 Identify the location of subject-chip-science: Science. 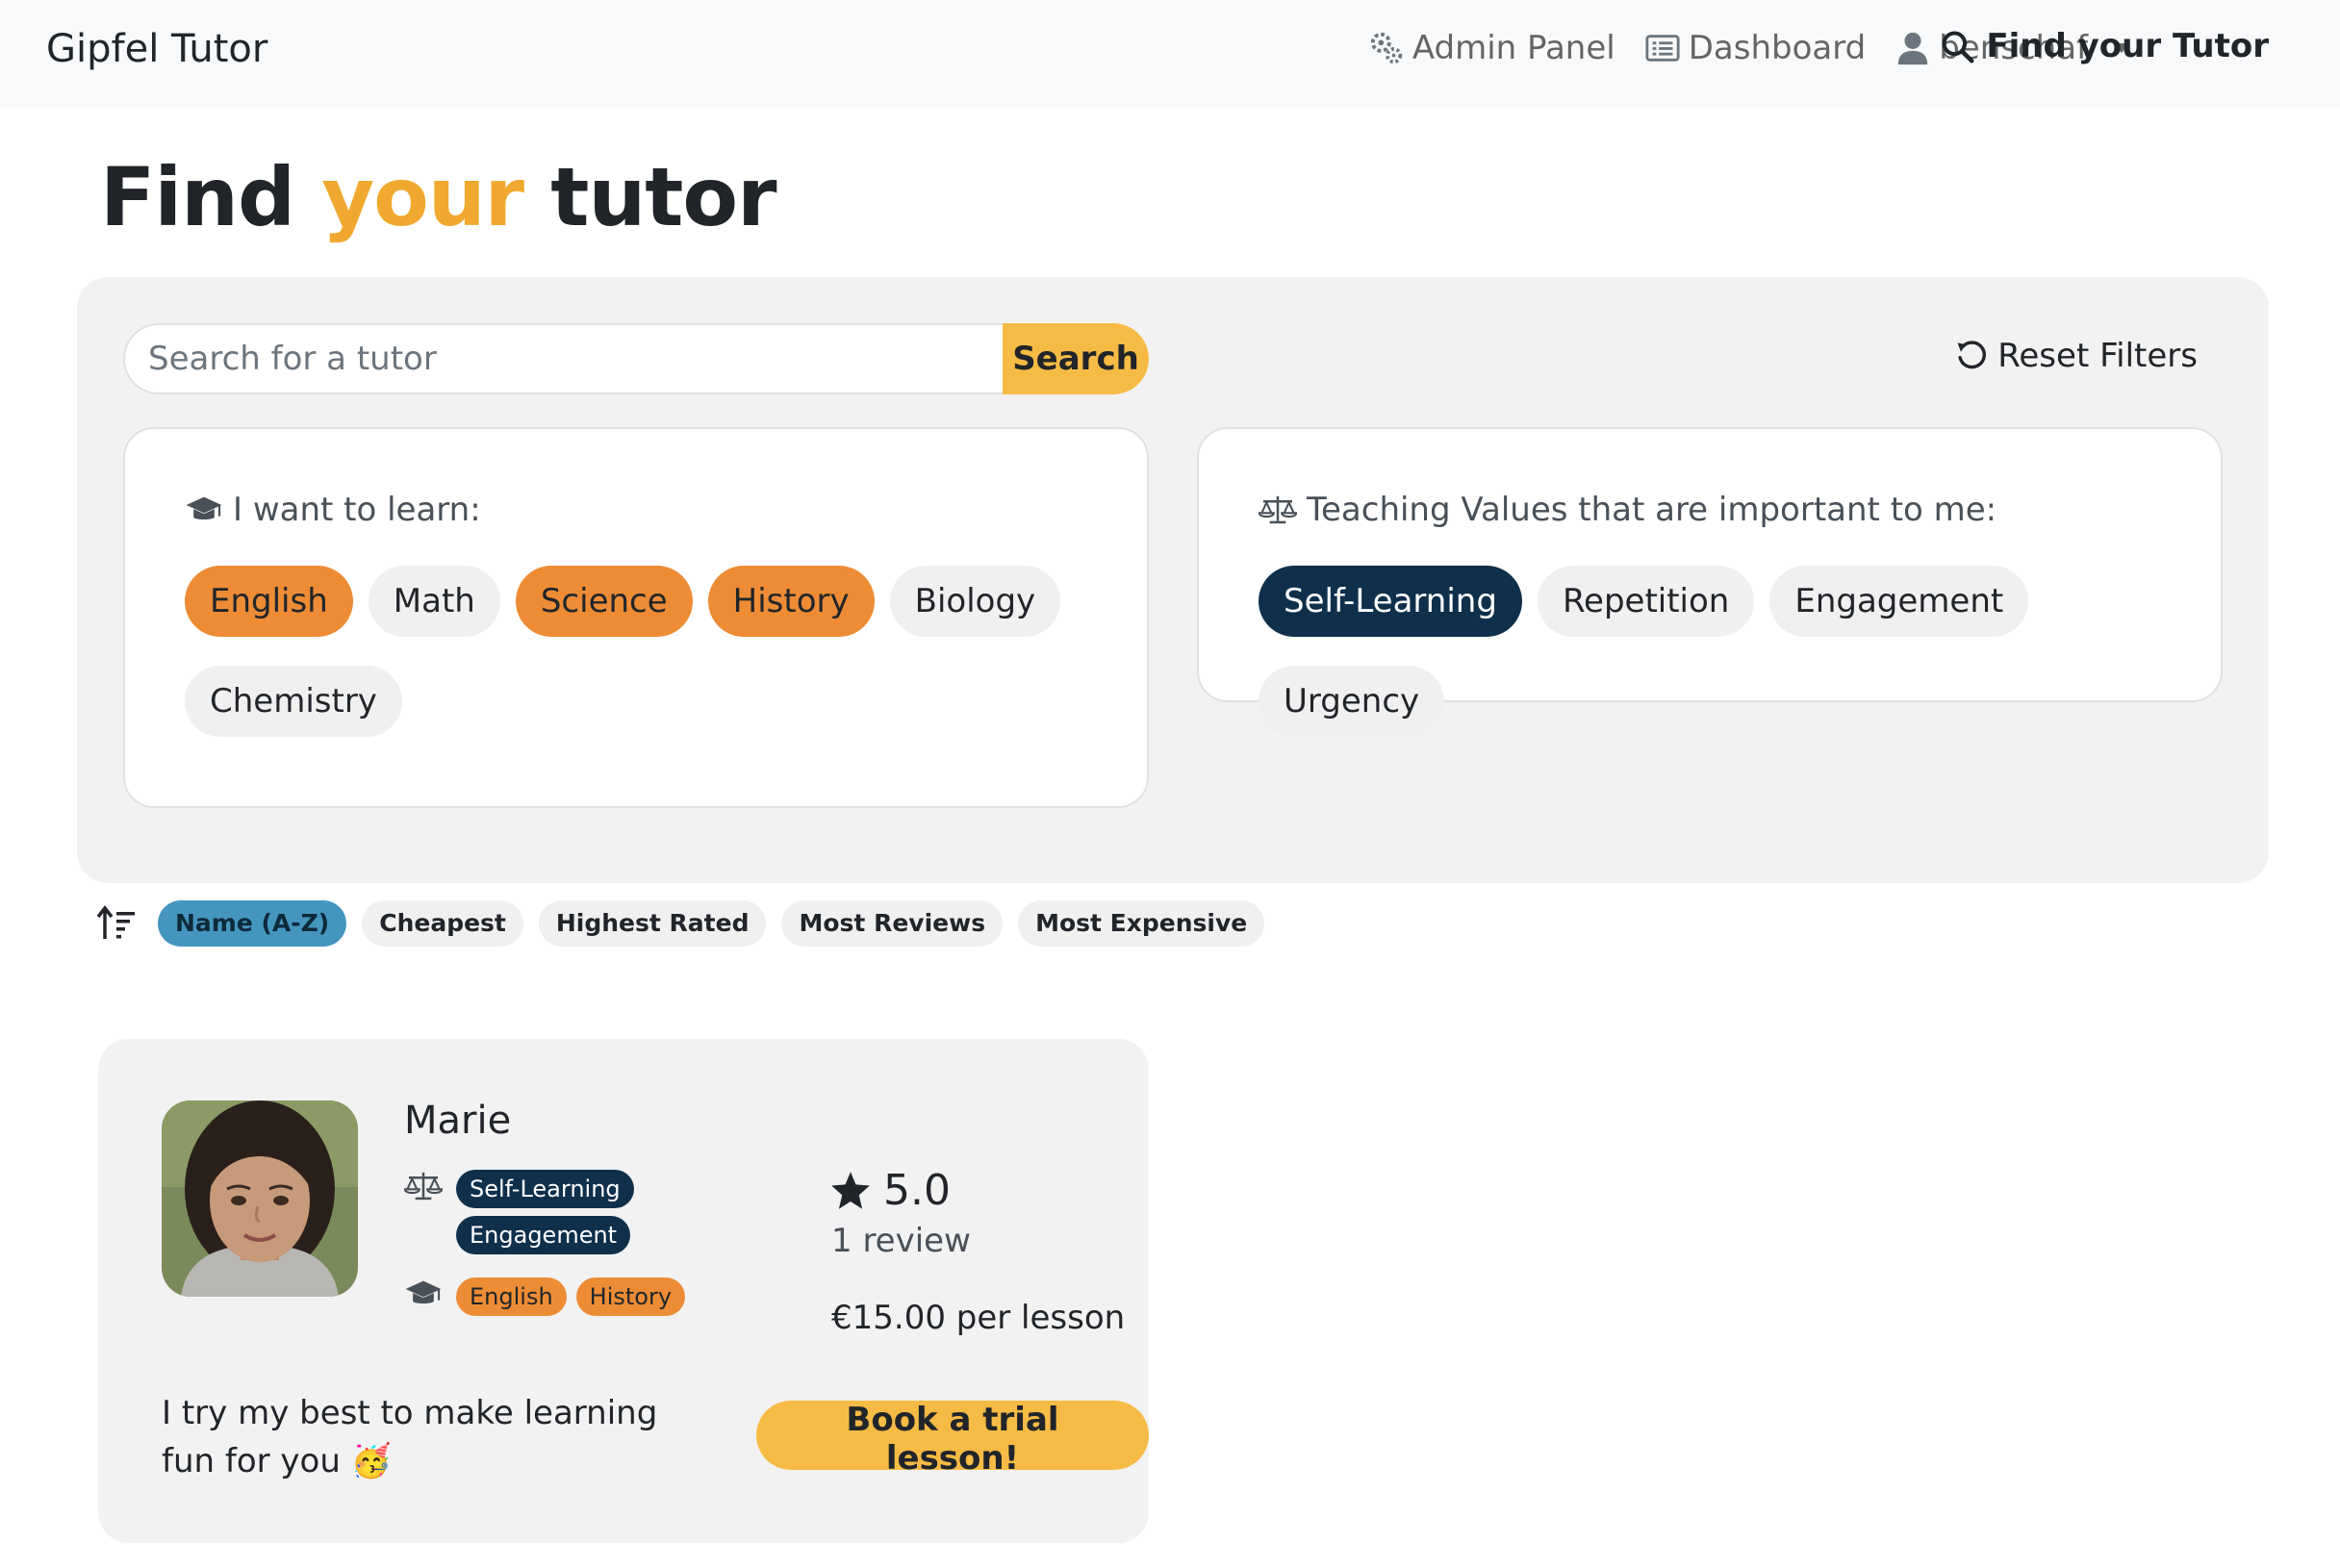
(604, 601).